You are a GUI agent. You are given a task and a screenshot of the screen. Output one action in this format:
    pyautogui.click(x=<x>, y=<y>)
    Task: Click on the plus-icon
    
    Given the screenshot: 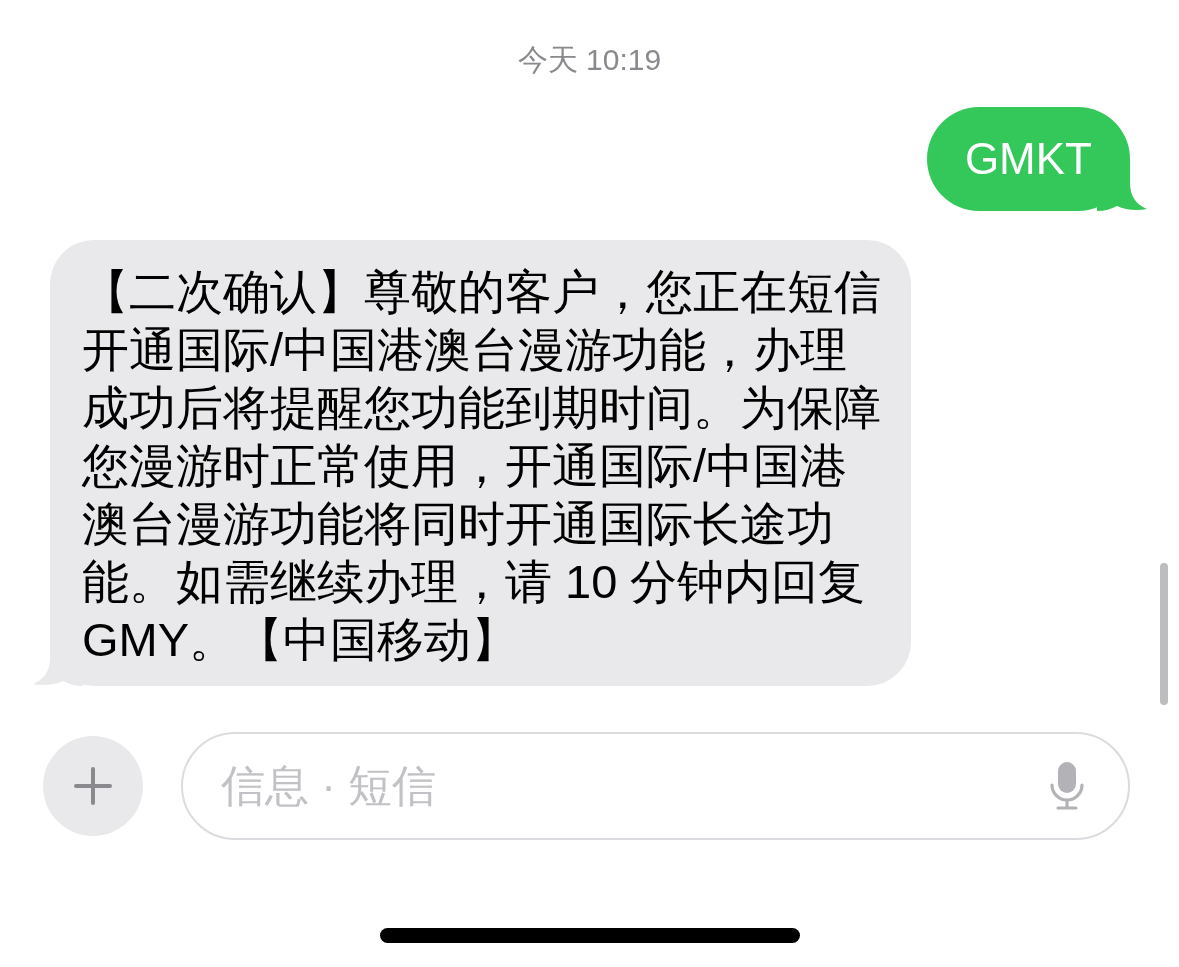 What is the action you would take?
    pyautogui.click(x=93, y=786)
    